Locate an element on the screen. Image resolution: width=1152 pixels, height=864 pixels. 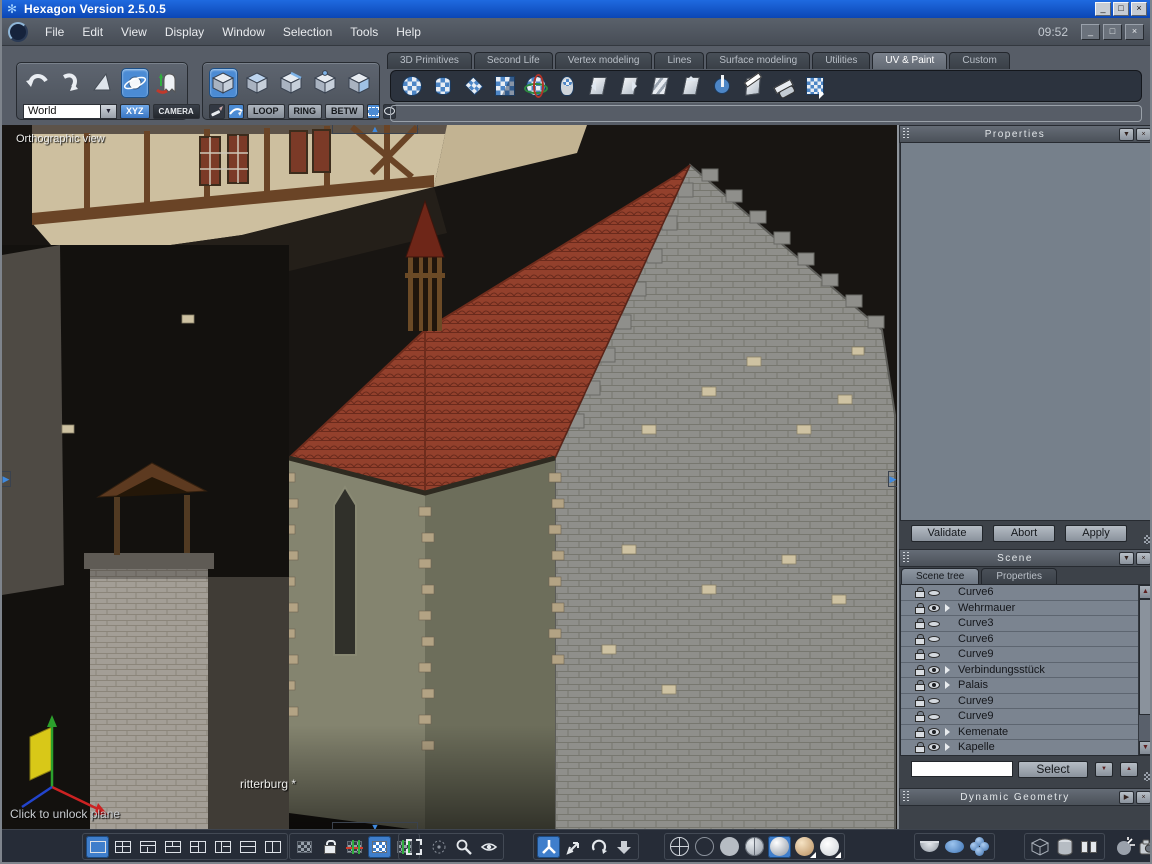
select-button: Select is located at coordinates (1053, 769).